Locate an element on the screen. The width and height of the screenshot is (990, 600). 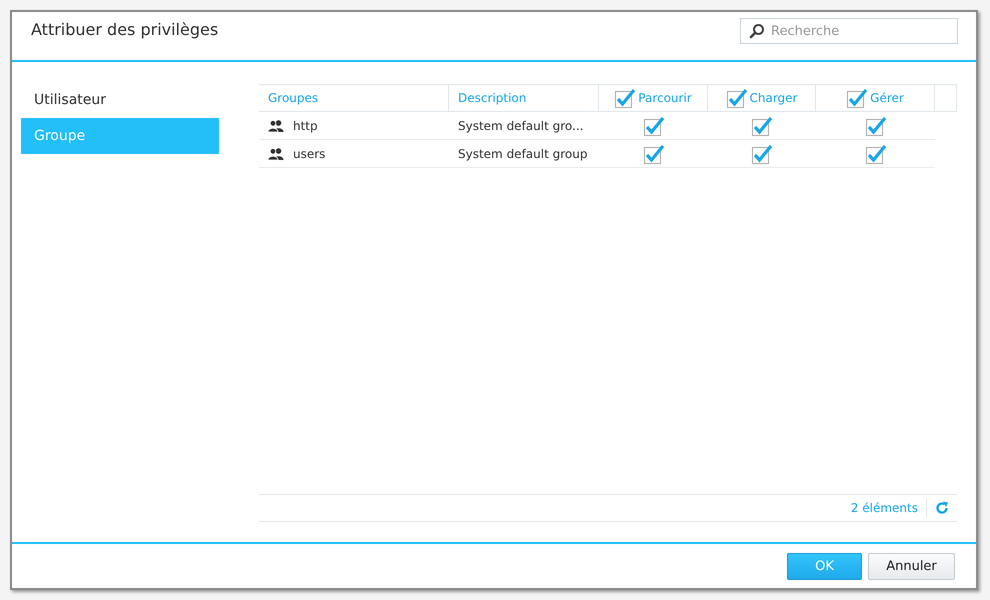
column-header: Charger is located at coordinates (774, 98).